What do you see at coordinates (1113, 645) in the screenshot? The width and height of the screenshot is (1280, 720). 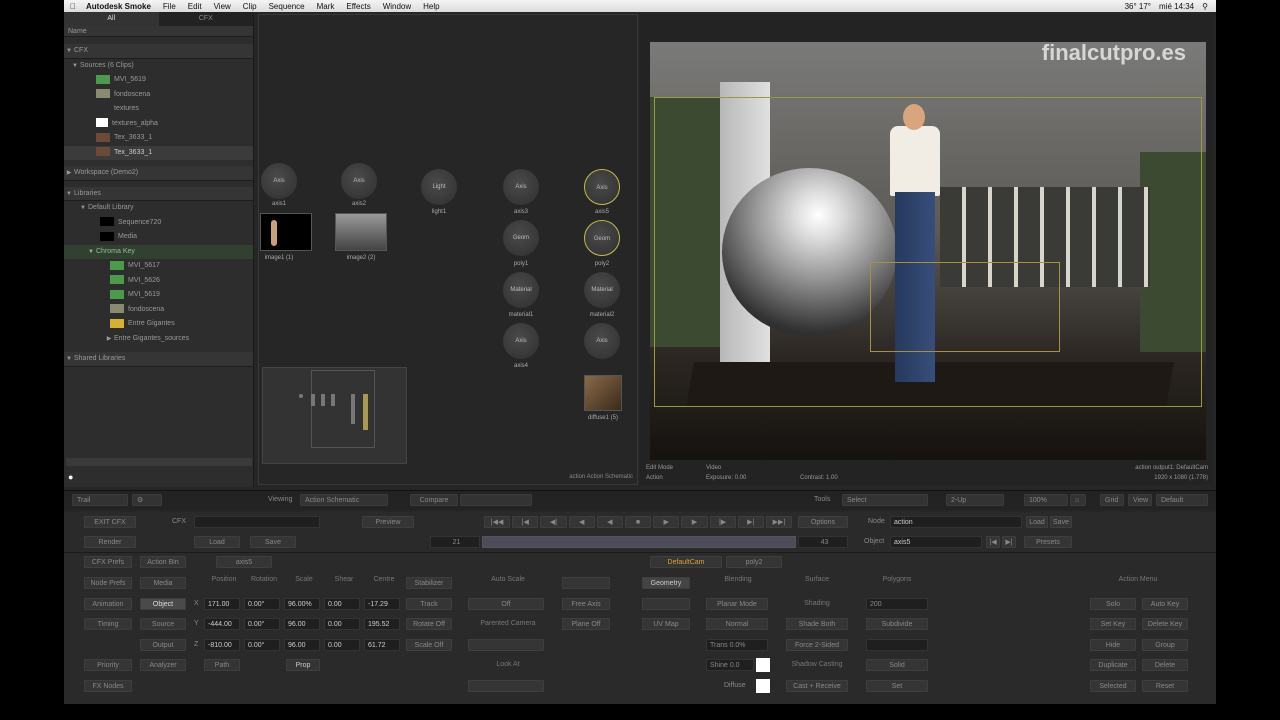 I see `hide-button: Hide` at bounding box center [1113, 645].